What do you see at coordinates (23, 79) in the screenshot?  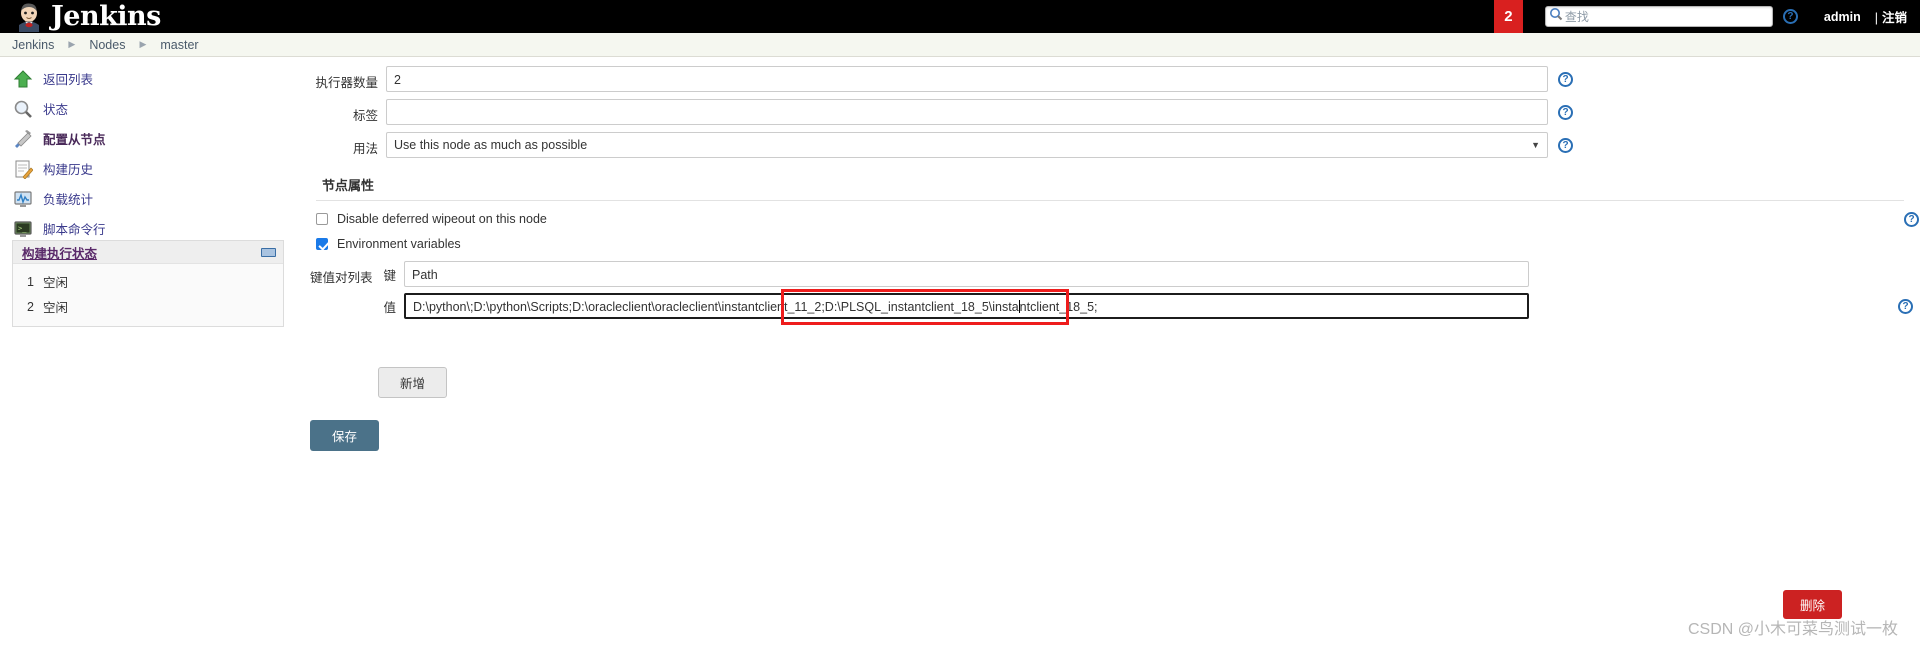 I see `up-arrow-icon` at bounding box center [23, 79].